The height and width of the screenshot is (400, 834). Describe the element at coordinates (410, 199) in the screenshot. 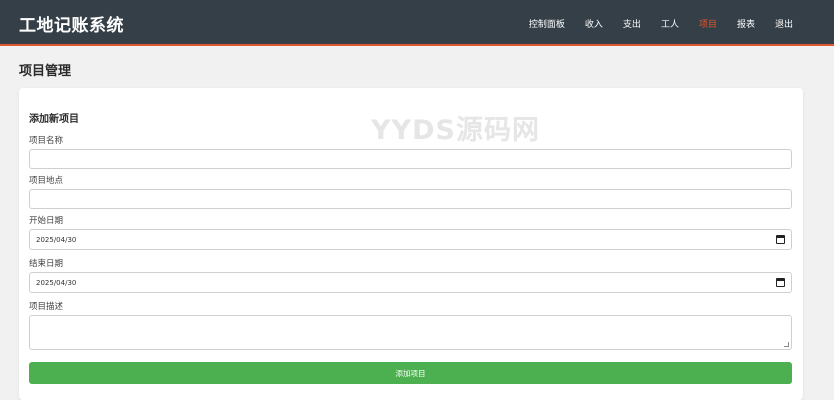

I see `project-location-input` at that location.